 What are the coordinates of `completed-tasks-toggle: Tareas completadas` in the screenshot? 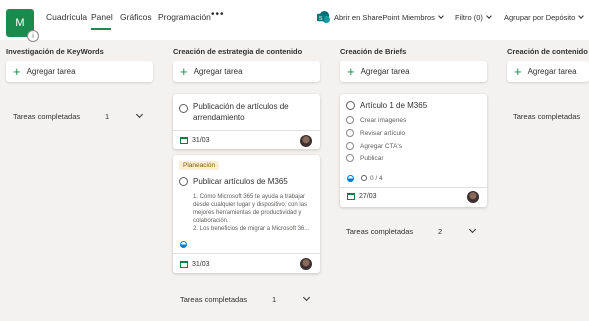 It's located at (551, 118).